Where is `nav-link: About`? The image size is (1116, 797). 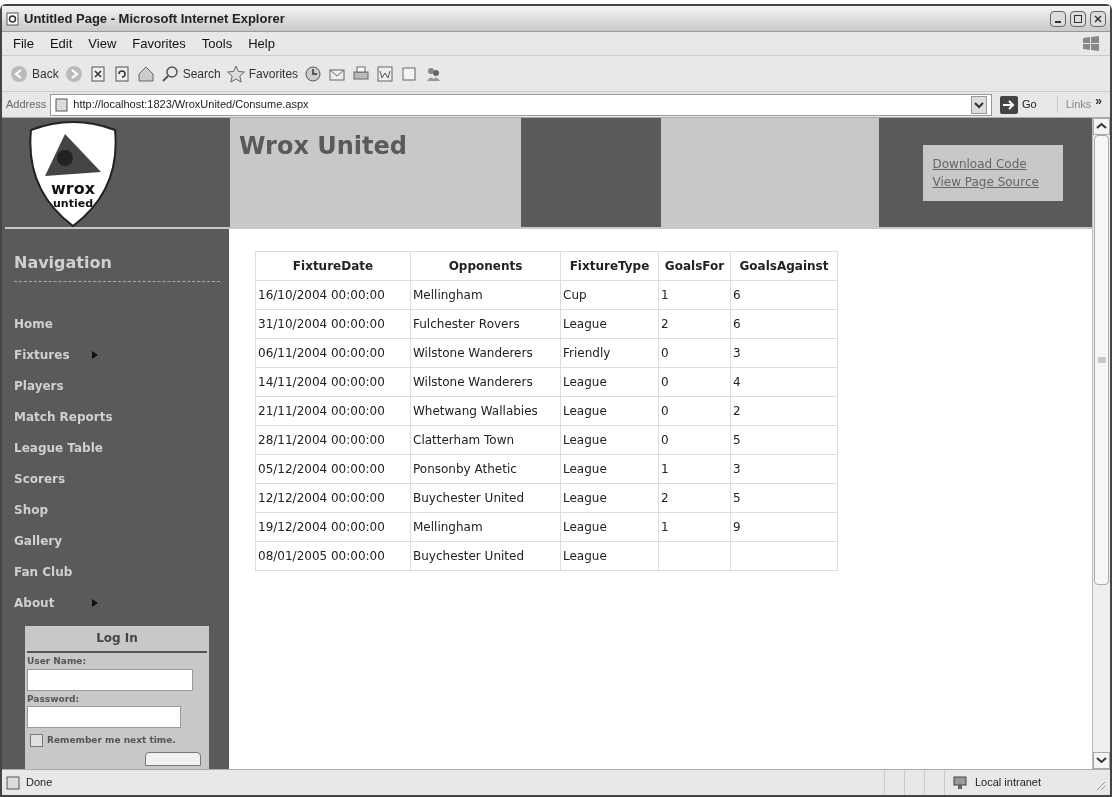
nav-link: About is located at coordinates (117, 602).